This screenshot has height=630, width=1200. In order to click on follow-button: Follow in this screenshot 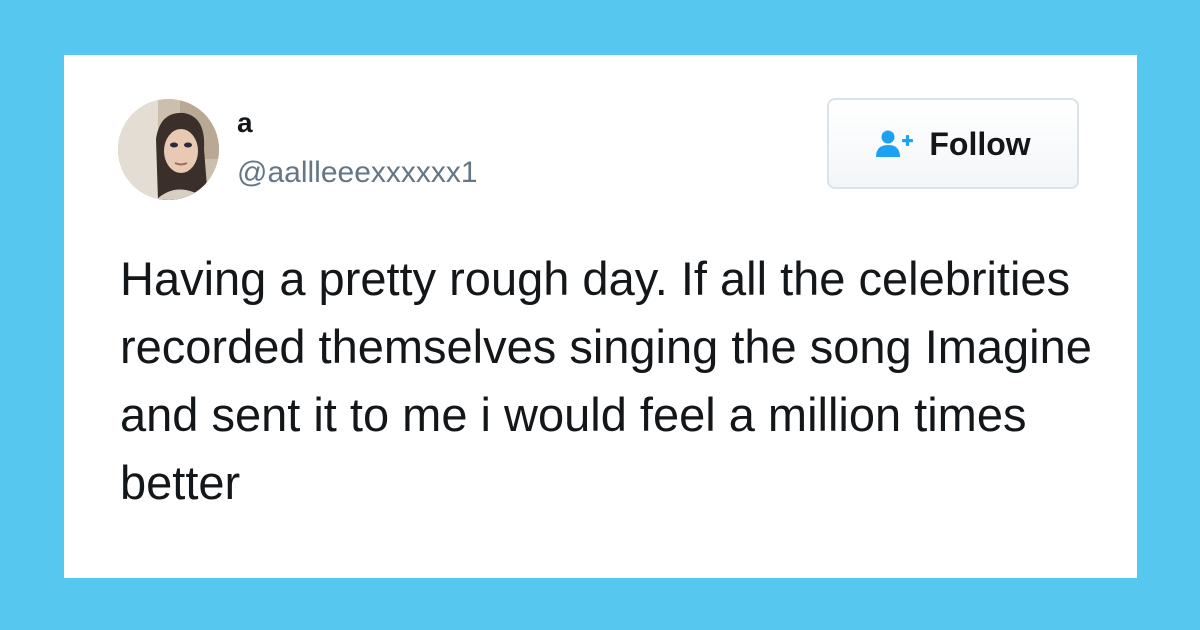, I will do `click(953, 143)`.